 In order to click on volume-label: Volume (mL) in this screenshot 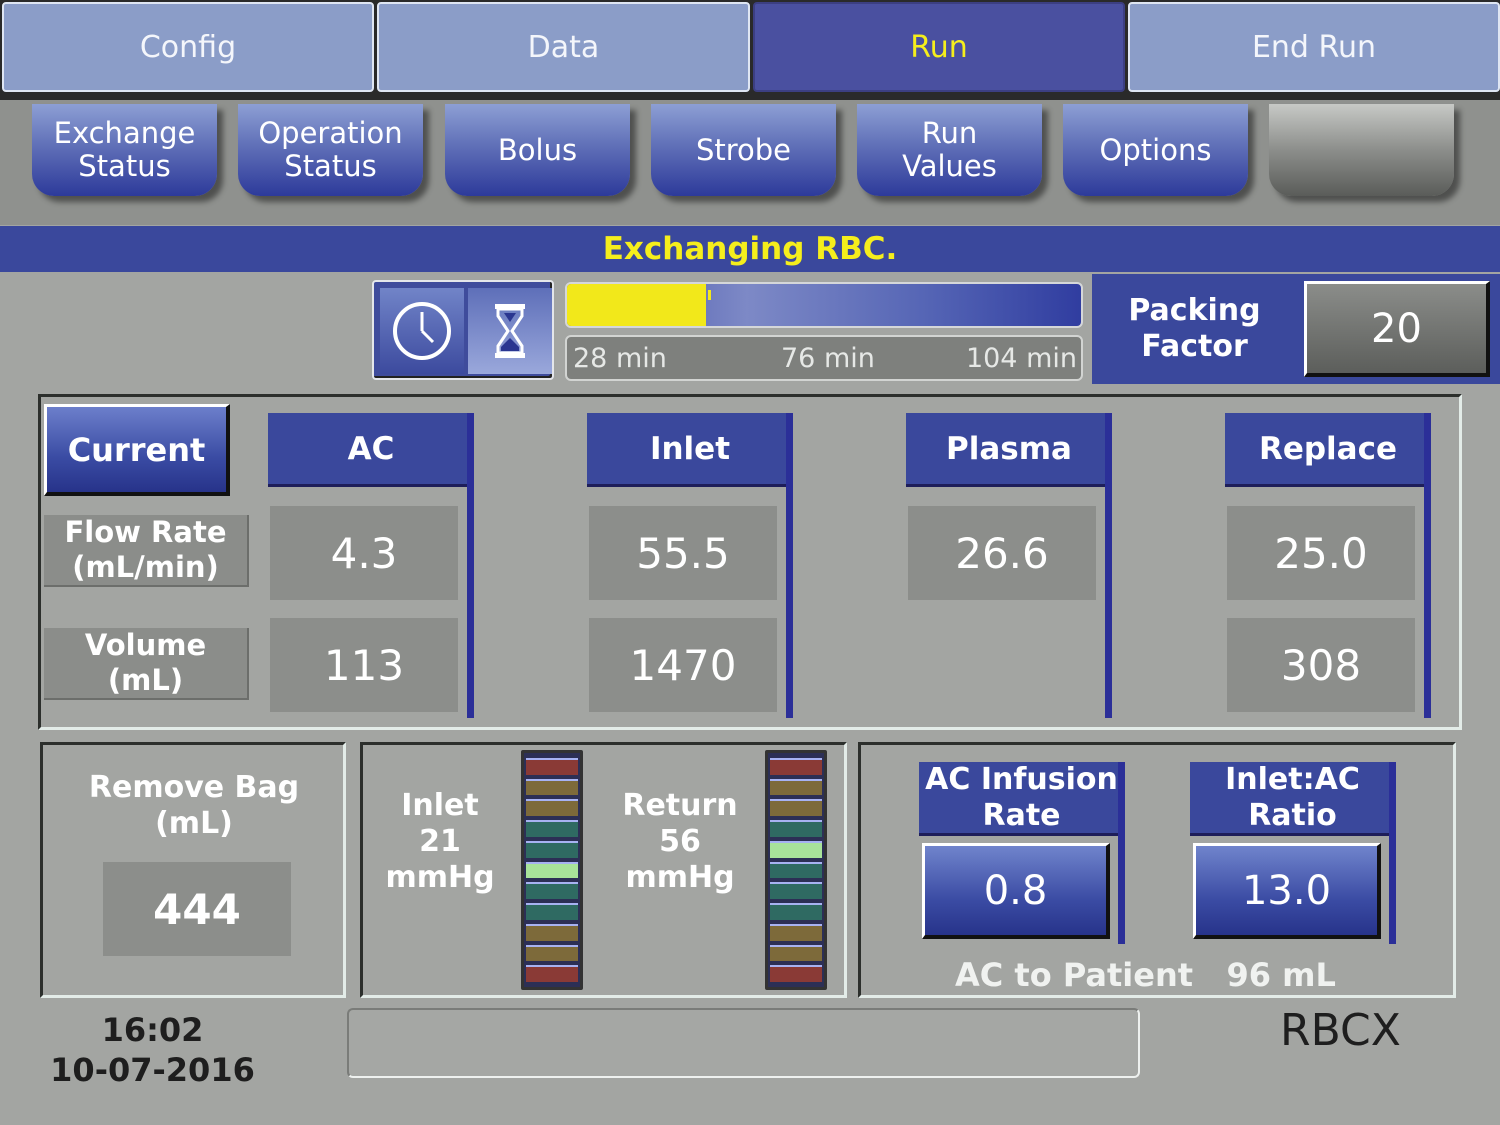, I will do `click(145, 662)`.